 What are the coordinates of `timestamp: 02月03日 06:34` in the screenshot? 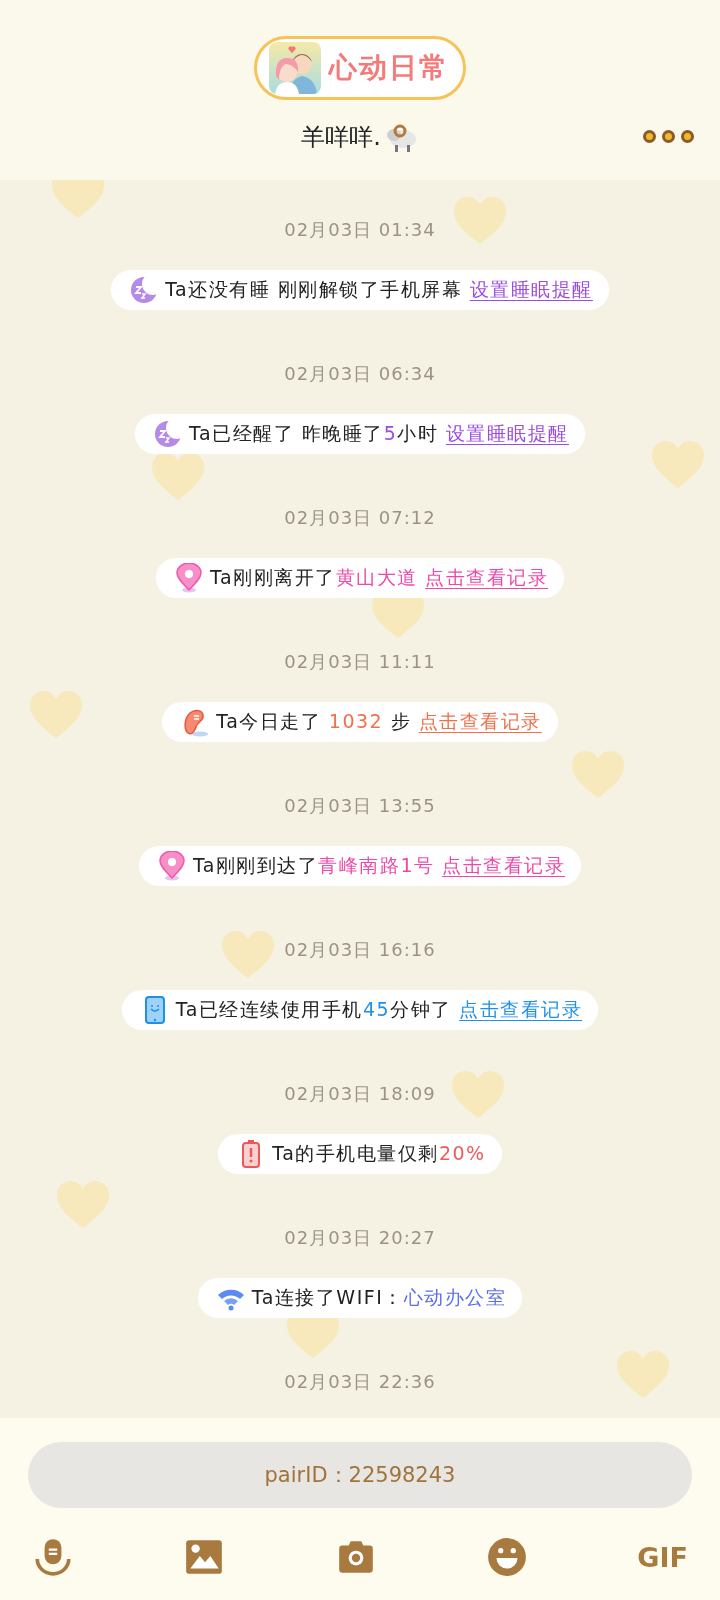 It's located at (360, 374).